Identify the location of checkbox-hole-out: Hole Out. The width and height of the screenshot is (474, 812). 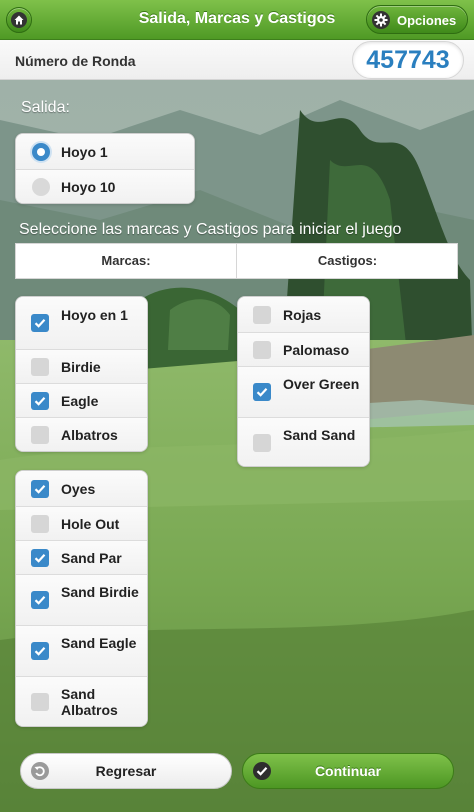
(81, 523).